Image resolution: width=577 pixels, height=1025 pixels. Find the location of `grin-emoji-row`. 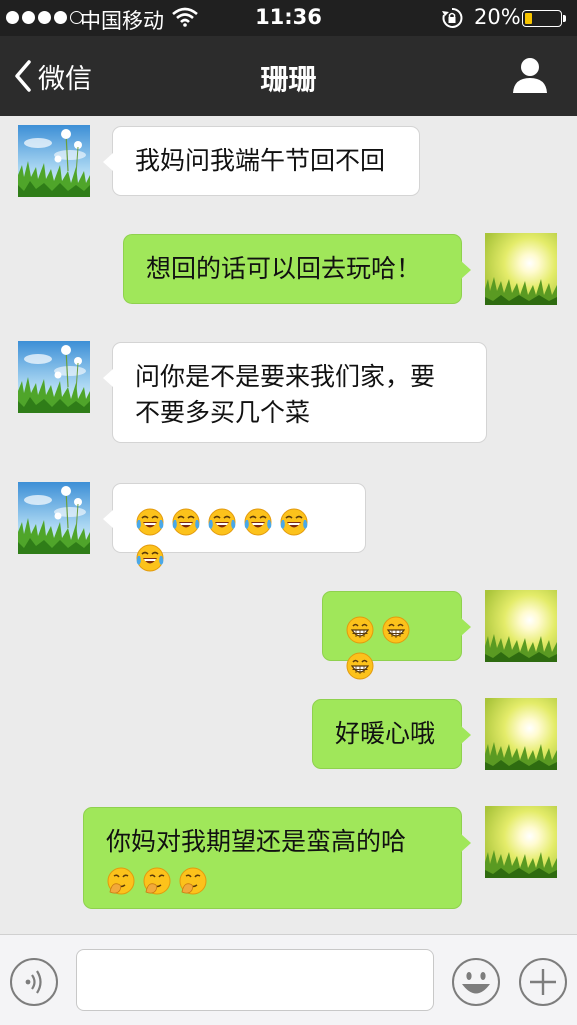

grin-emoji-row is located at coordinates (381, 646).